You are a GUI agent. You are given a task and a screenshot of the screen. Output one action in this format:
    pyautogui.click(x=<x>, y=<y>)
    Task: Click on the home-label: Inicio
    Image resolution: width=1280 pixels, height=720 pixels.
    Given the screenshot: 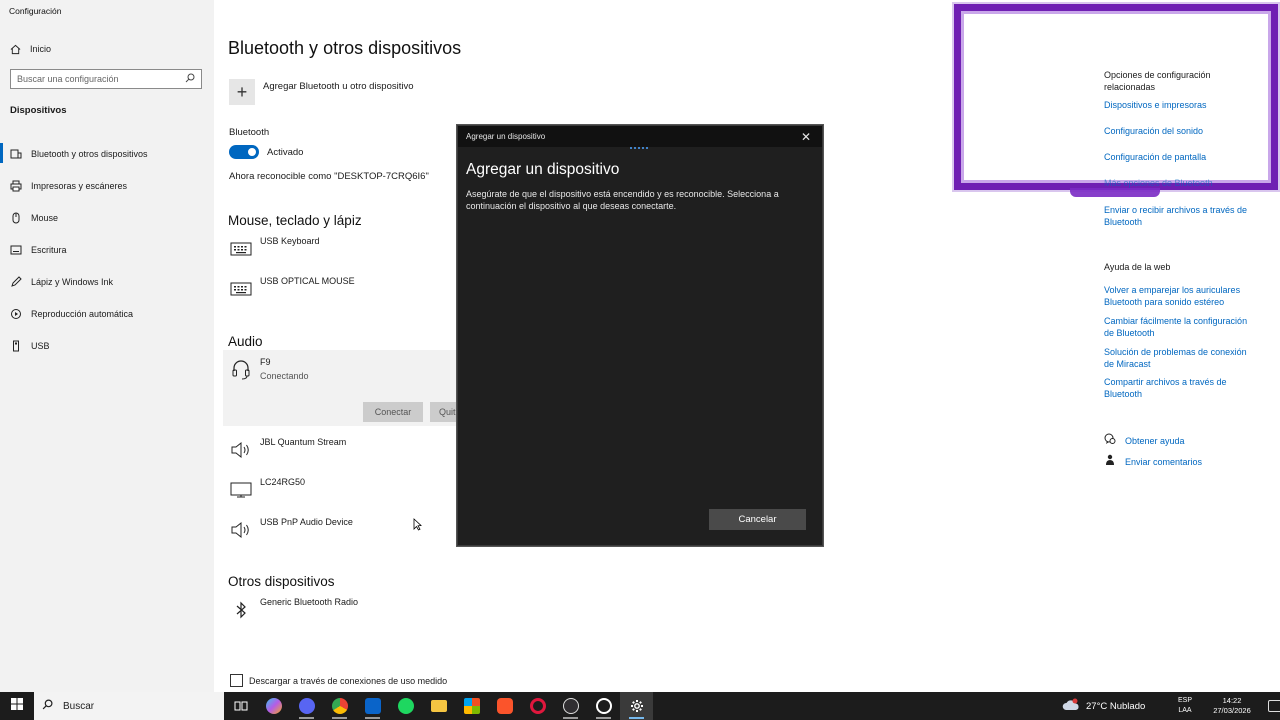 What is the action you would take?
    pyautogui.click(x=41, y=49)
    